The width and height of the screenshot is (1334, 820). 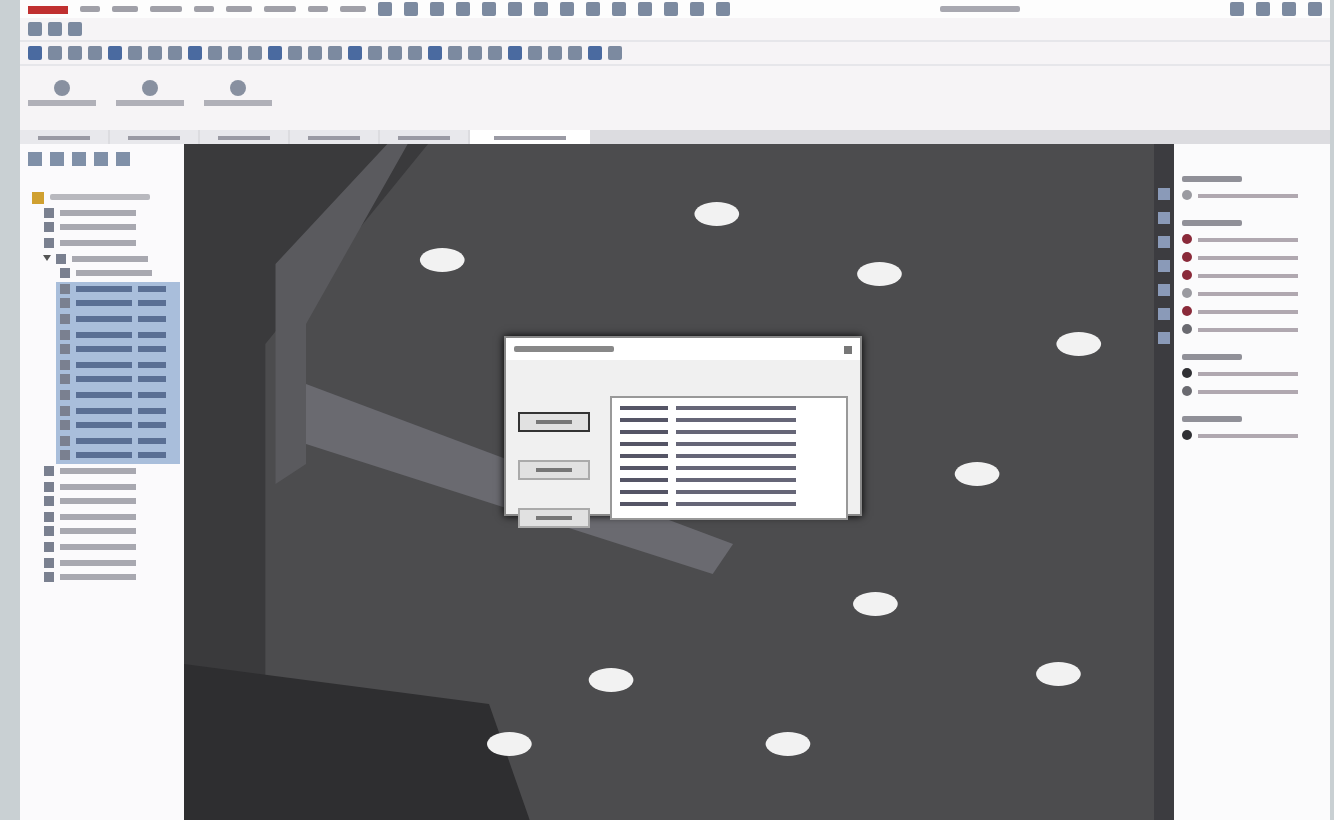 What do you see at coordinates (554, 422) in the screenshot?
I see `dialog-button` at bounding box center [554, 422].